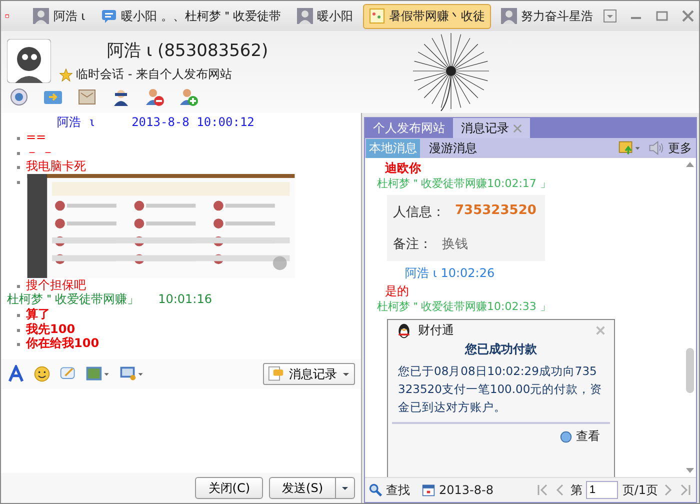  What do you see at coordinates (501, 349) in the screenshot?
I see `payment-title: 您已成功付款` at bounding box center [501, 349].